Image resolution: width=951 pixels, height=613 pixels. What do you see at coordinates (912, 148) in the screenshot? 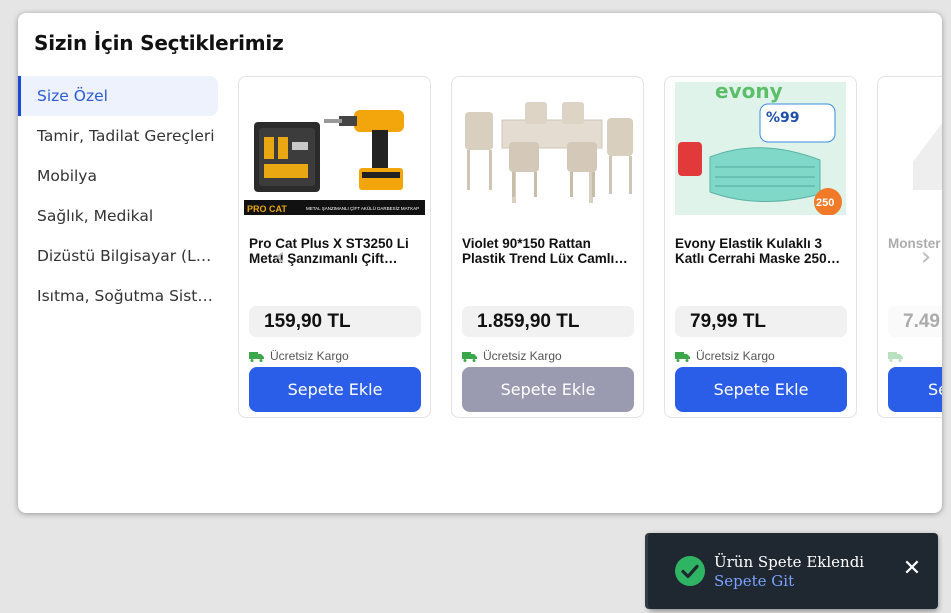
I see `laptop-image` at bounding box center [912, 148].